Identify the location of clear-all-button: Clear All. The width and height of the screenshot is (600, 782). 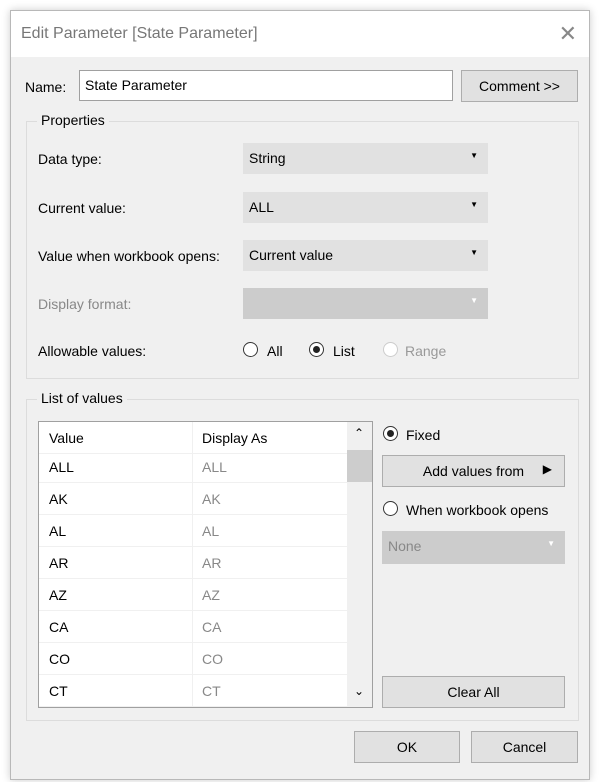
(473, 692).